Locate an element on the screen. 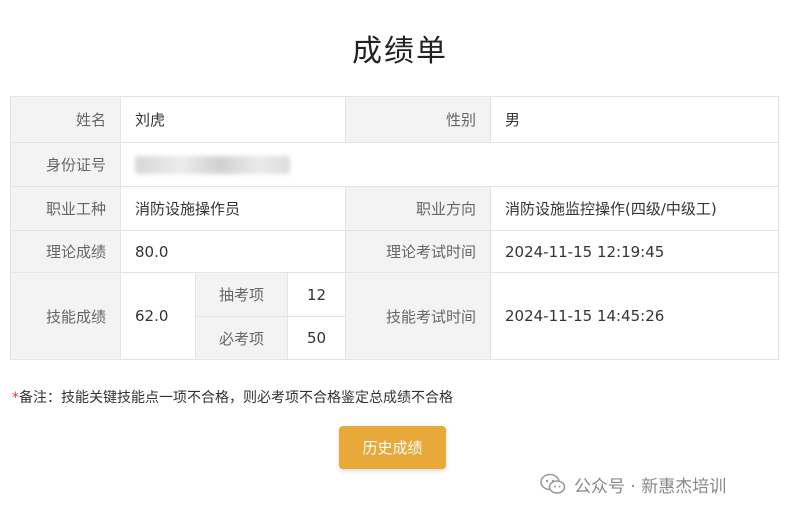  skill-time-label: 技能考试时间 is located at coordinates (418, 316).